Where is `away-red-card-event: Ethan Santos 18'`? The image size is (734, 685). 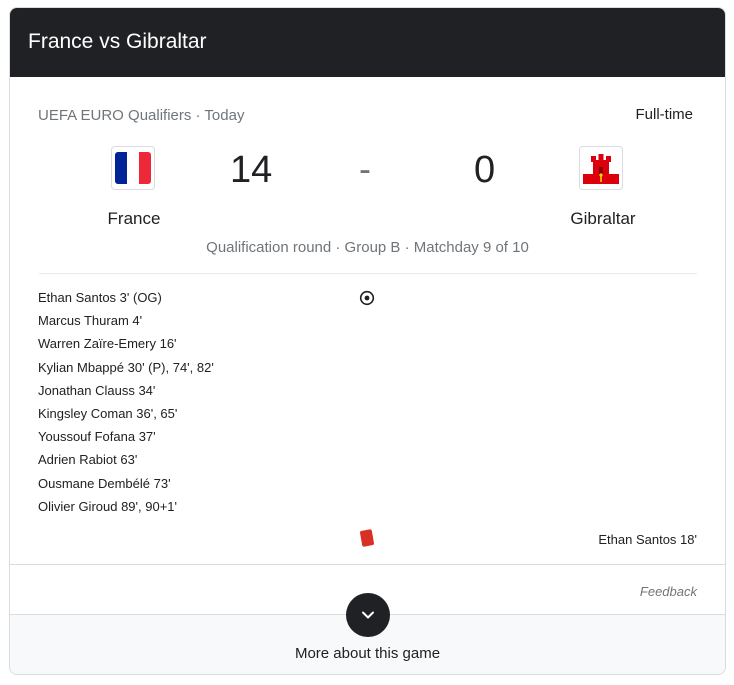 away-red-card-event: Ethan Santos 18' is located at coordinates (647, 539).